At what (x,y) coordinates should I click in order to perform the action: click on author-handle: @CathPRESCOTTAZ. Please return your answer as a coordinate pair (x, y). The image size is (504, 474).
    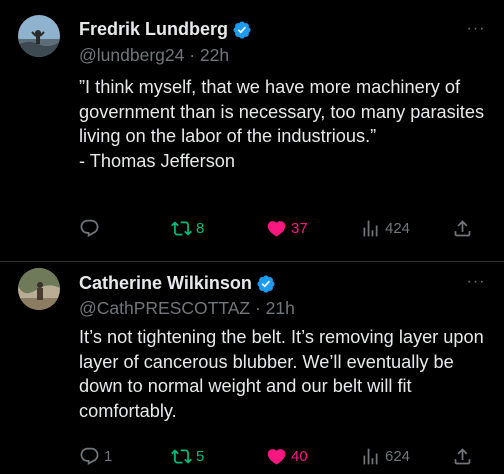
    Looking at the image, I should click on (164, 308).